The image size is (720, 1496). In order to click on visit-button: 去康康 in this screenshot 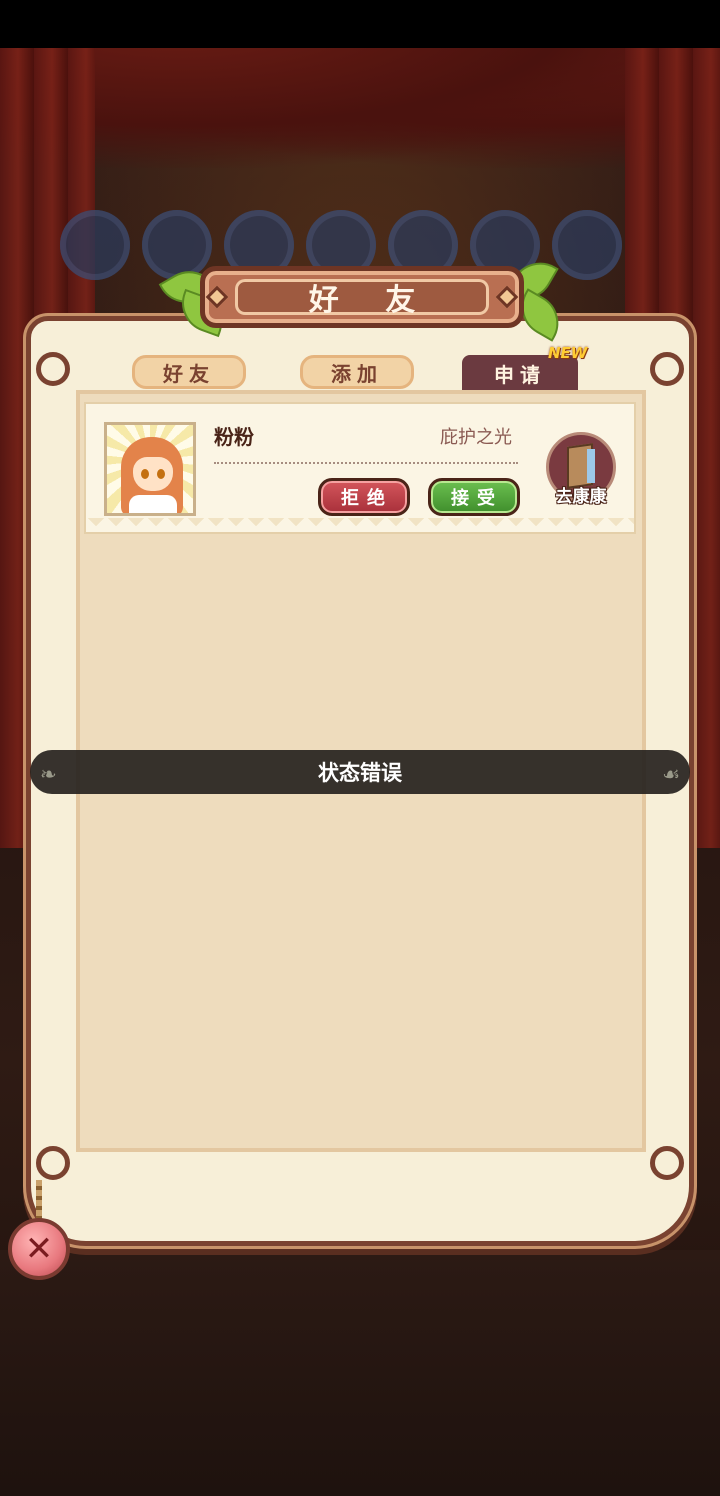, I will do `click(581, 494)`.